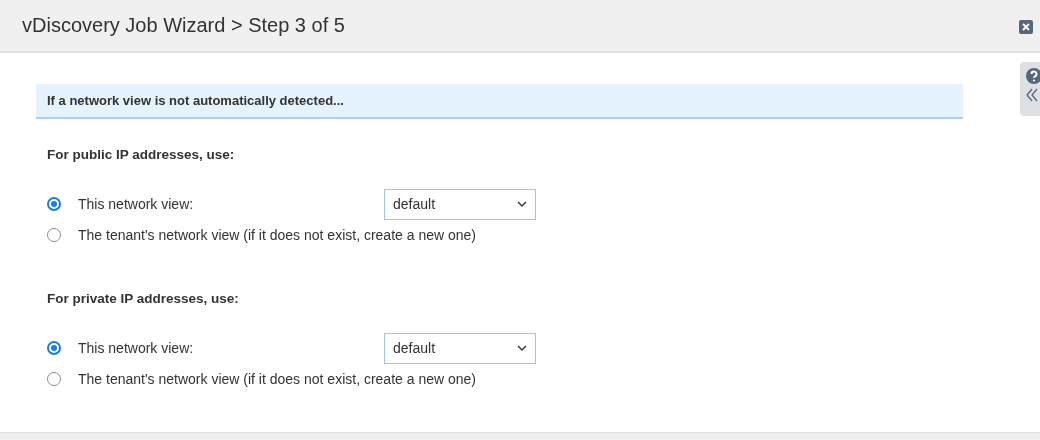 The width and height of the screenshot is (1040, 440). I want to click on section-heading: For public IP addresses, use:, so click(141, 154).